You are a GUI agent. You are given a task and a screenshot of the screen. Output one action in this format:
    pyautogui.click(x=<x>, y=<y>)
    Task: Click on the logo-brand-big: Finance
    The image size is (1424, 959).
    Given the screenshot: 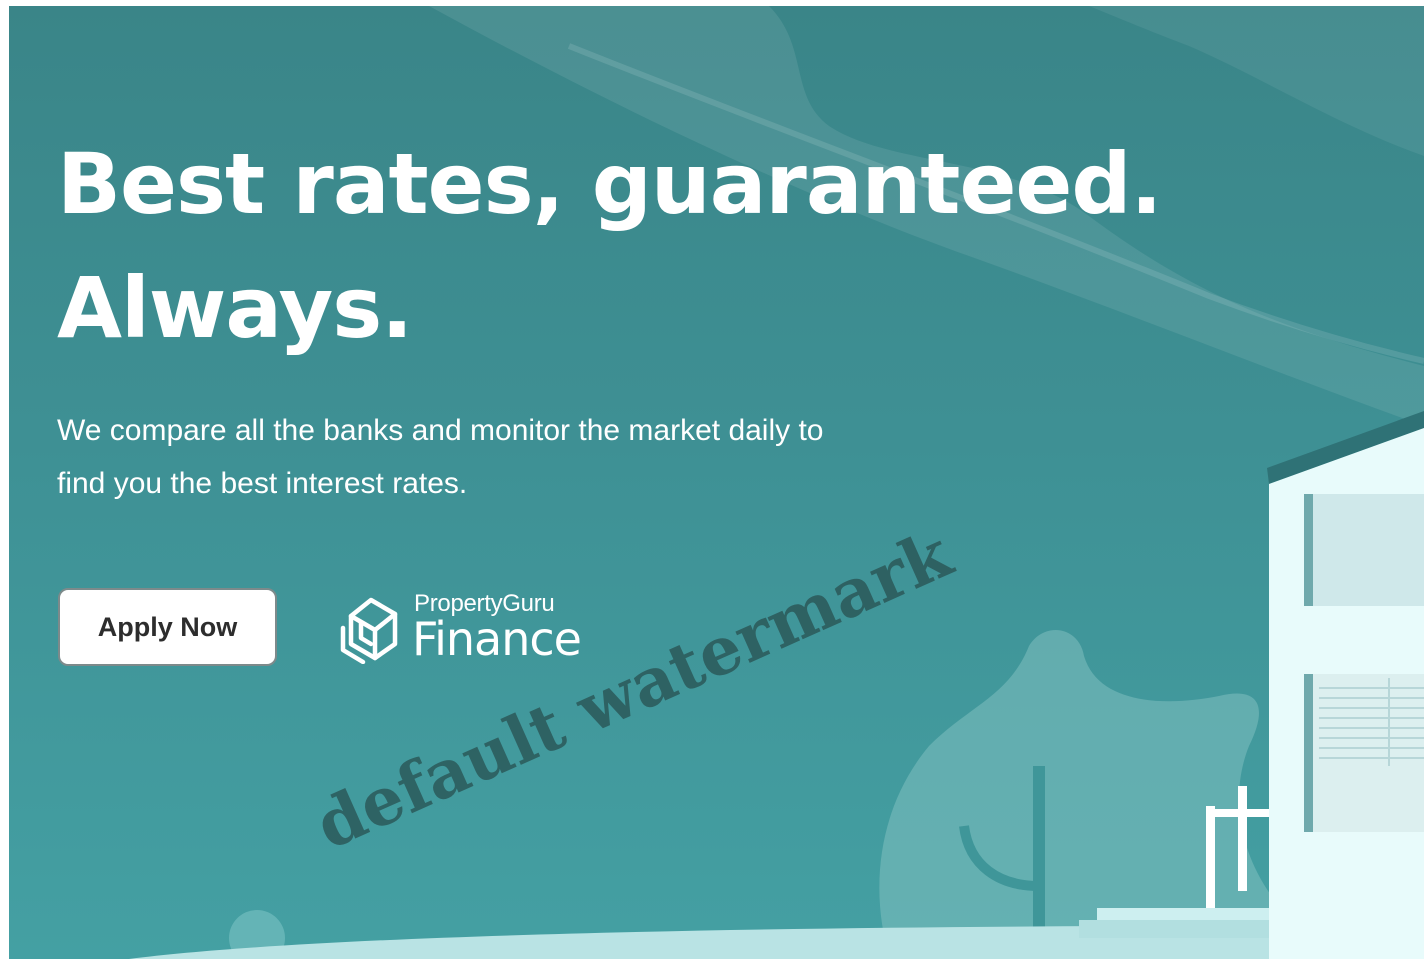 What is the action you would take?
    pyautogui.click(x=497, y=639)
    